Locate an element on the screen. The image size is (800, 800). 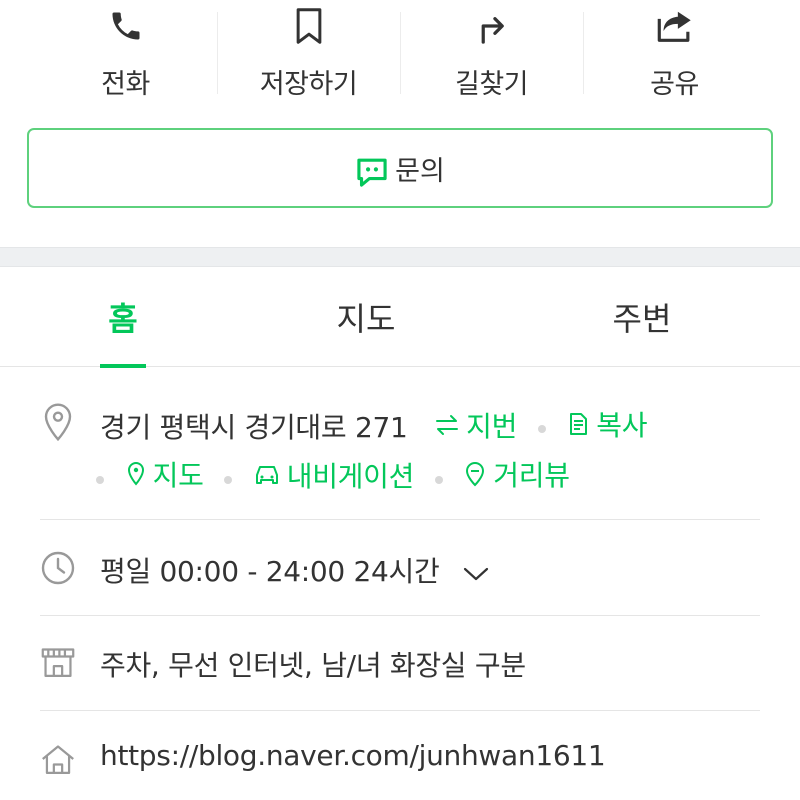
section-divider is located at coordinates (400, 257).